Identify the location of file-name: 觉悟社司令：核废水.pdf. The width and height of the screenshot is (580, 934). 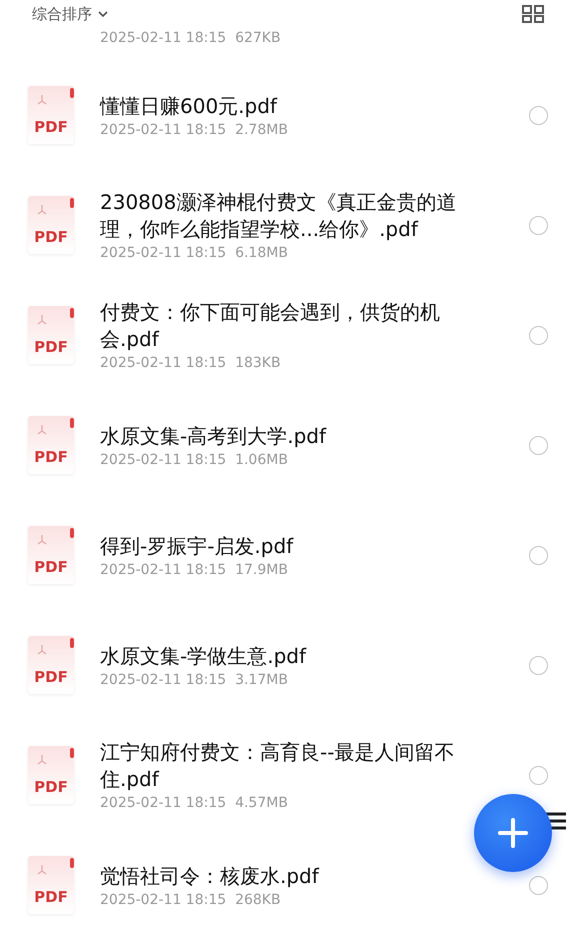
(209, 876).